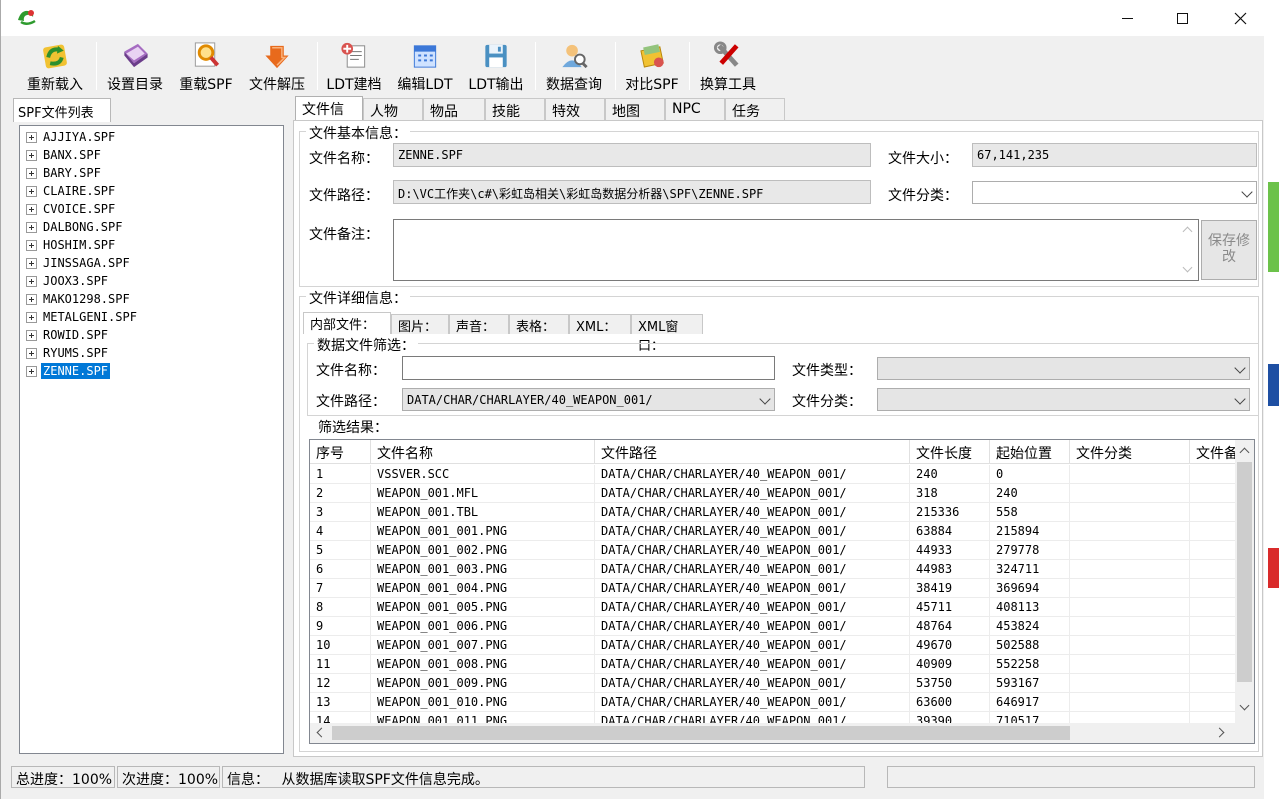 The image size is (1279, 799). What do you see at coordinates (483, 683) in the screenshot?
I see `table-cell: WEAPON_001_009.PNG` at bounding box center [483, 683].